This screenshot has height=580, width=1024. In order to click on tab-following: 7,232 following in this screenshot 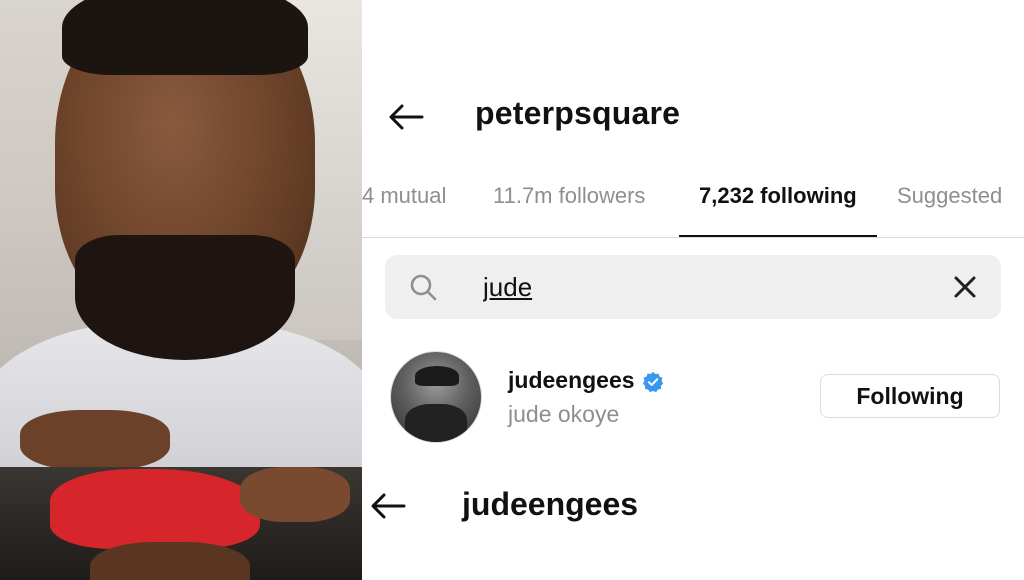, I will do `click(778, 196)`.